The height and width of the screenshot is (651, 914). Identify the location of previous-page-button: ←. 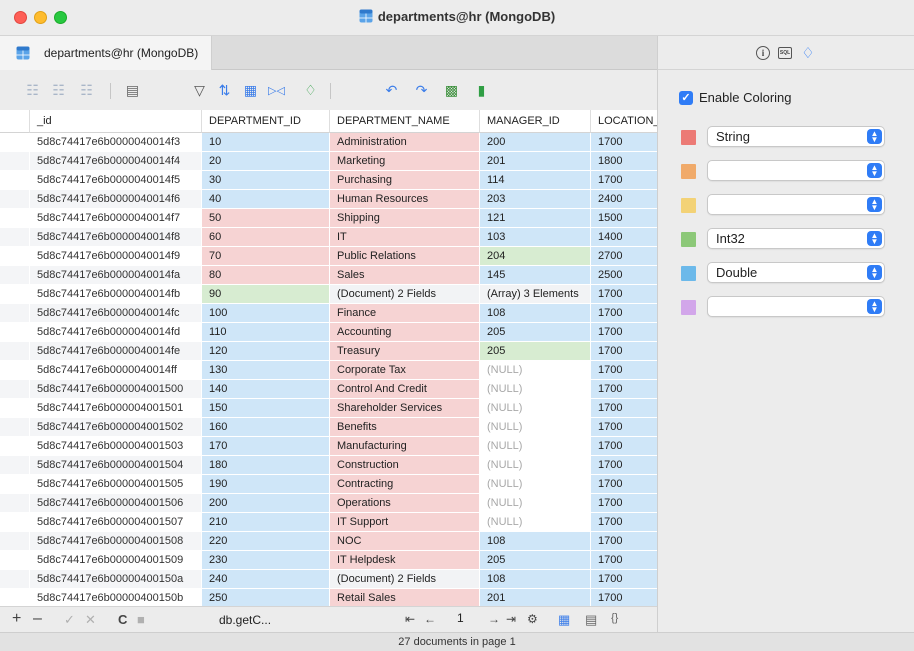
(430, 619).